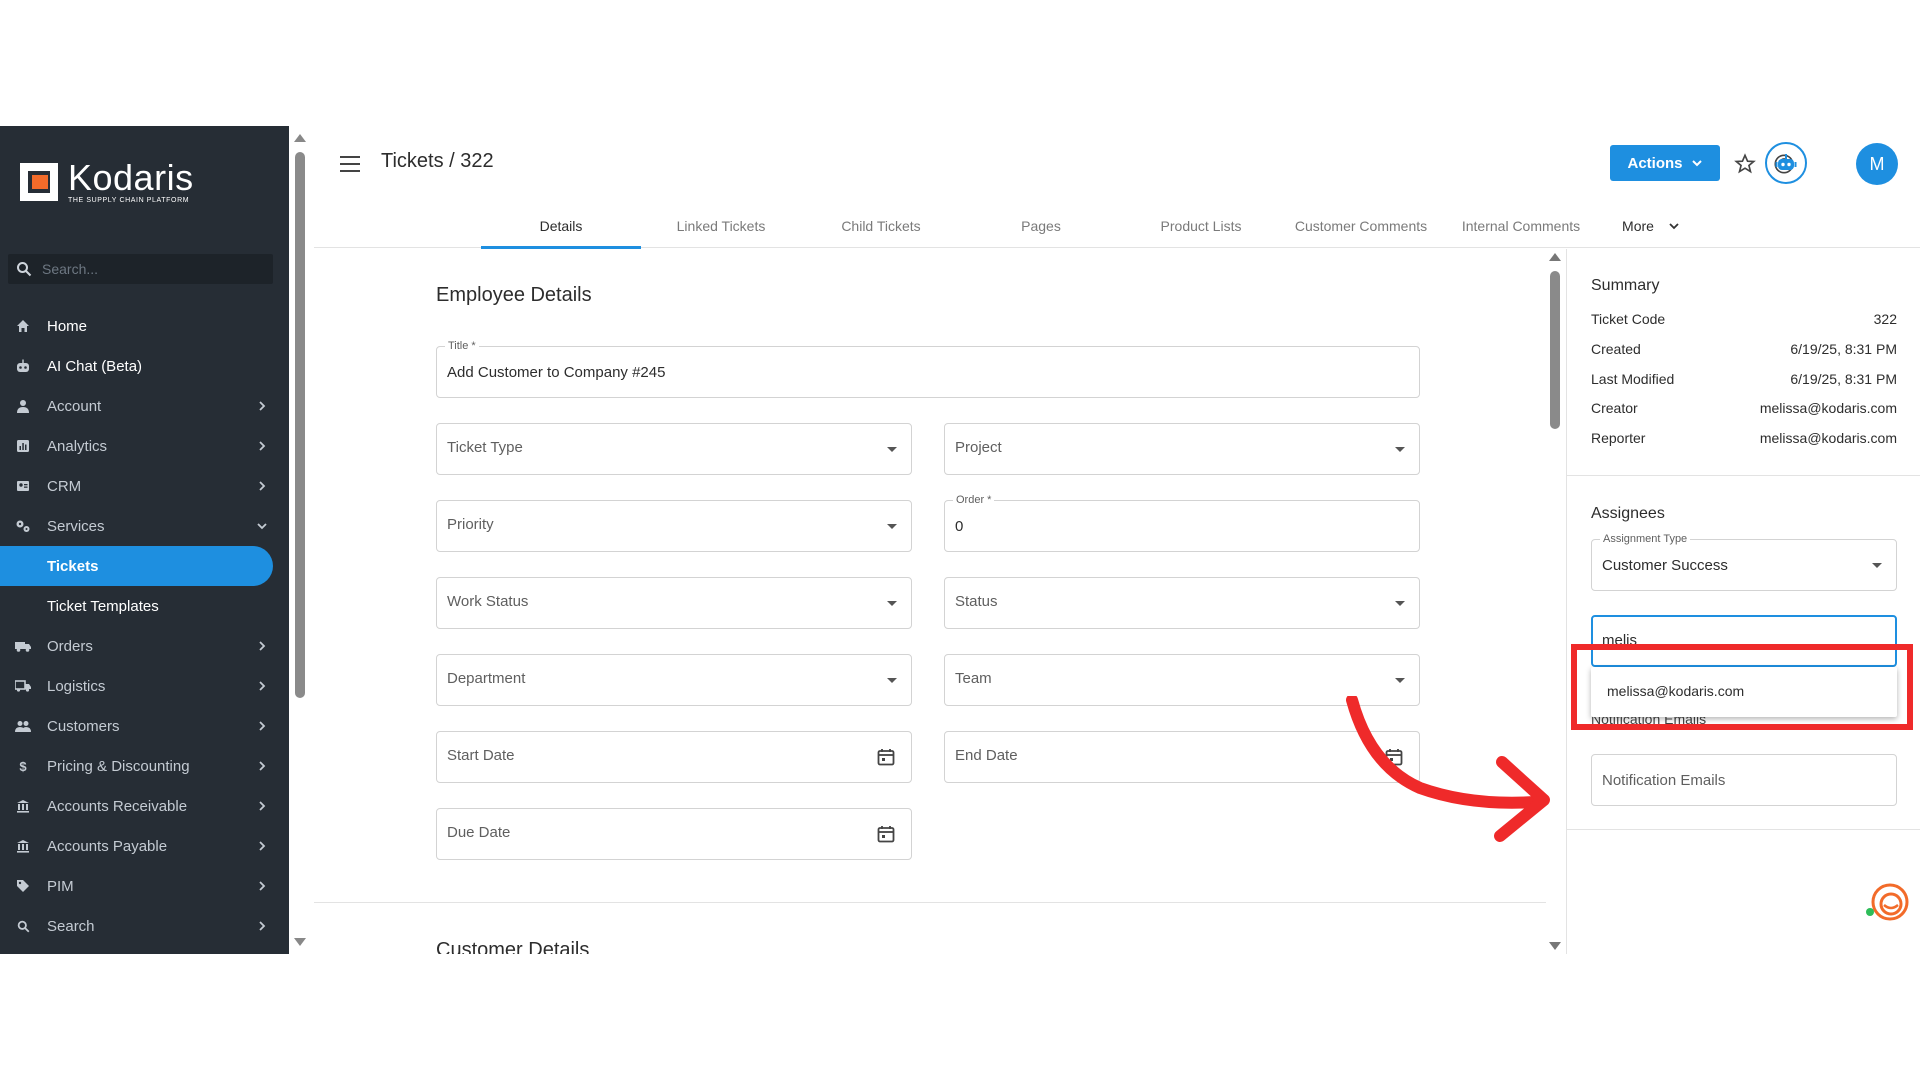 The height and width of the screenshot is (1080, 1920). I want to click on sidebar-item-pricing: $ Pricing & Discounting, so click(144, 766).